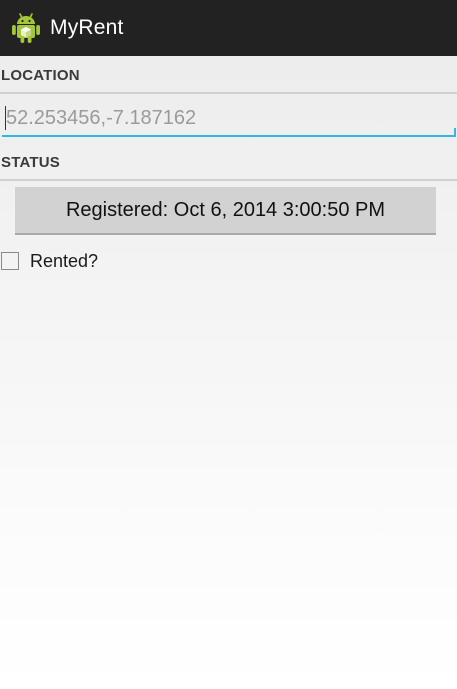 This screenshot has width=457, height=689. Describe the element at coordinates (228, 93) in the screenshot. I see `location-section-divider` at that location.